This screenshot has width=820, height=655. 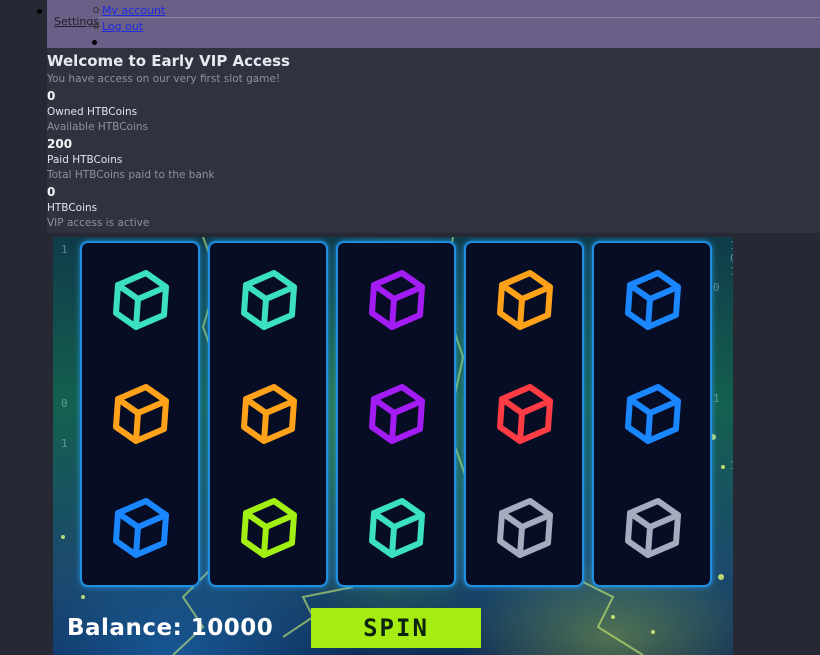 What do you see at coordinates (168, 61) in the screenshot?
I see `page-title: Welcome to Early VIP Access` at bounding box center [168, 61].